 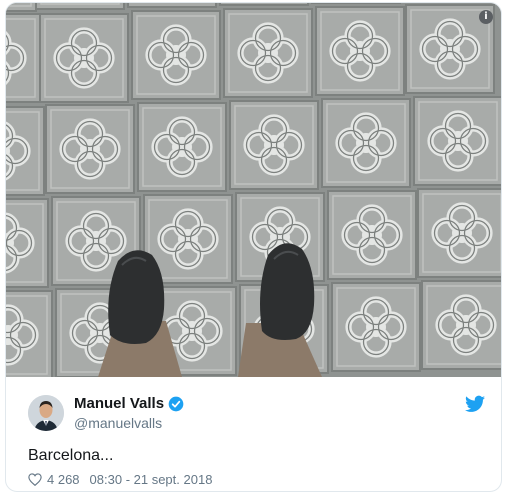 I want to click on twitter-bird-icon, so click(x=475, y=404).